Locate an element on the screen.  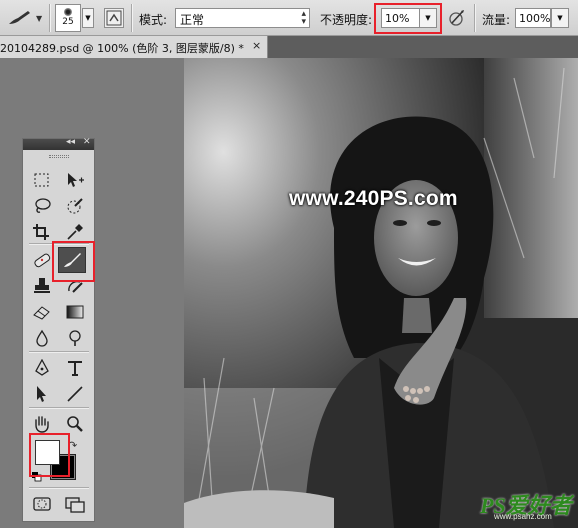
quick-mask-icon is located at coordinates (42, 504).